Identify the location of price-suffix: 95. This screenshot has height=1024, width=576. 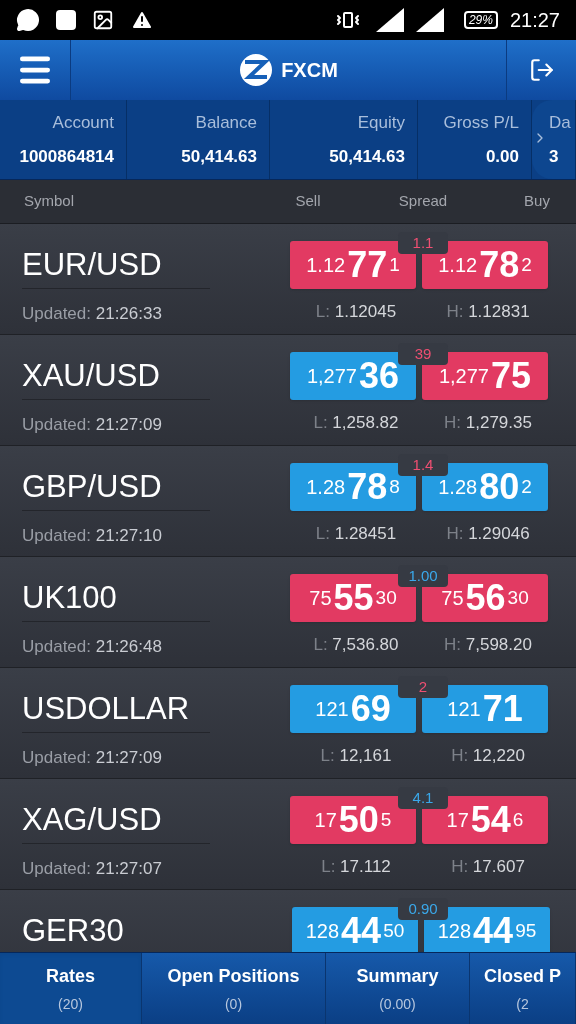
(526, 930).